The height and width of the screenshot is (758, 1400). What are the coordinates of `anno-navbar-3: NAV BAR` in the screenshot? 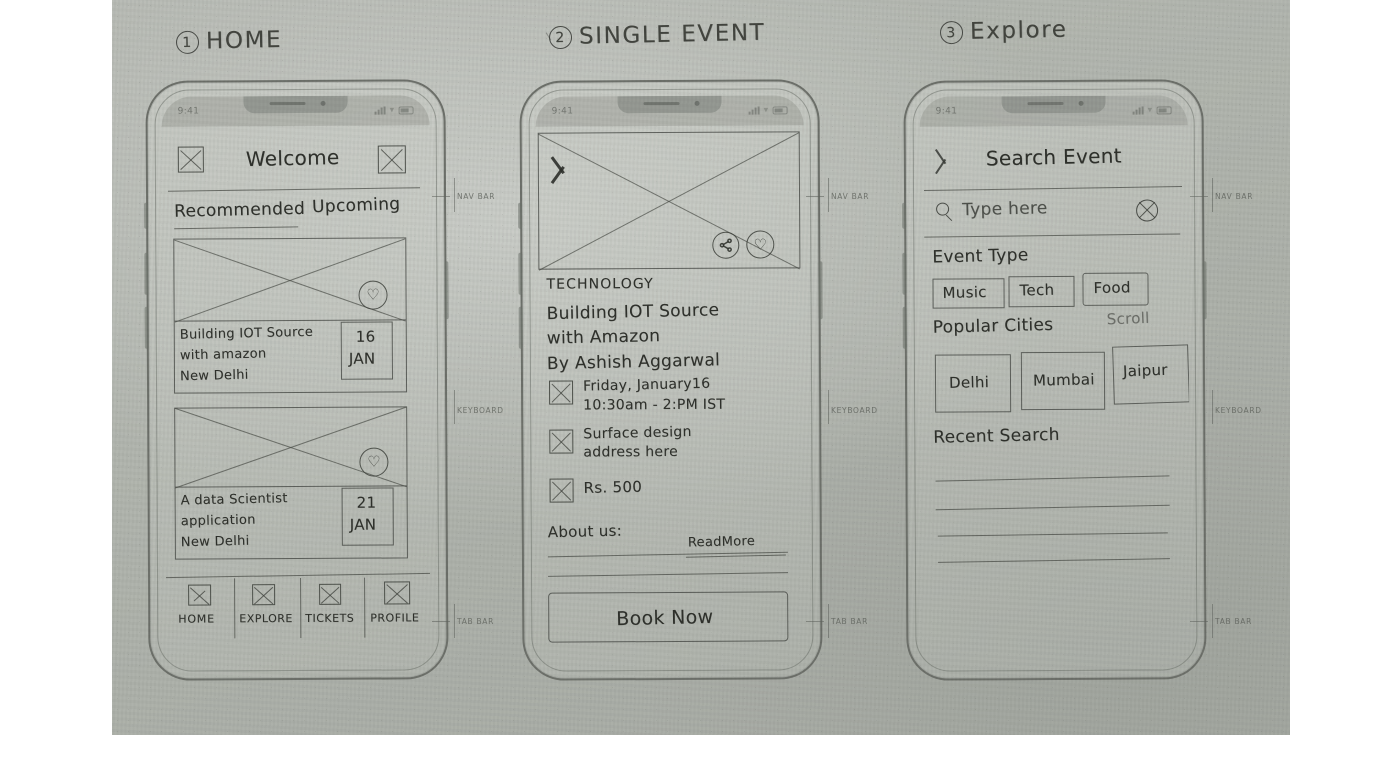 It's located at (1234, 196).